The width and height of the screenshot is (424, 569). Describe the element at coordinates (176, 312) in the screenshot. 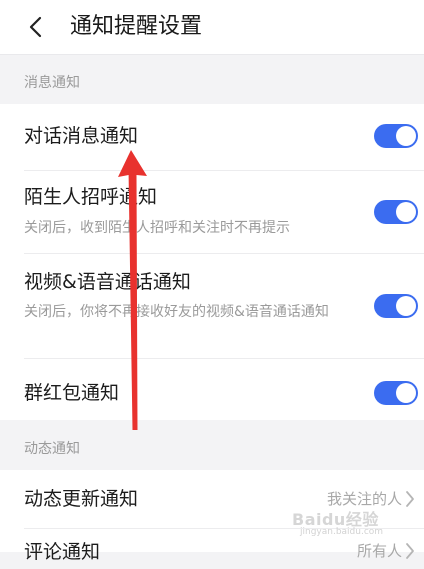

I see `setting-description: 关闭后，你将不再接收好友的视频&语音通话通知` at that location.